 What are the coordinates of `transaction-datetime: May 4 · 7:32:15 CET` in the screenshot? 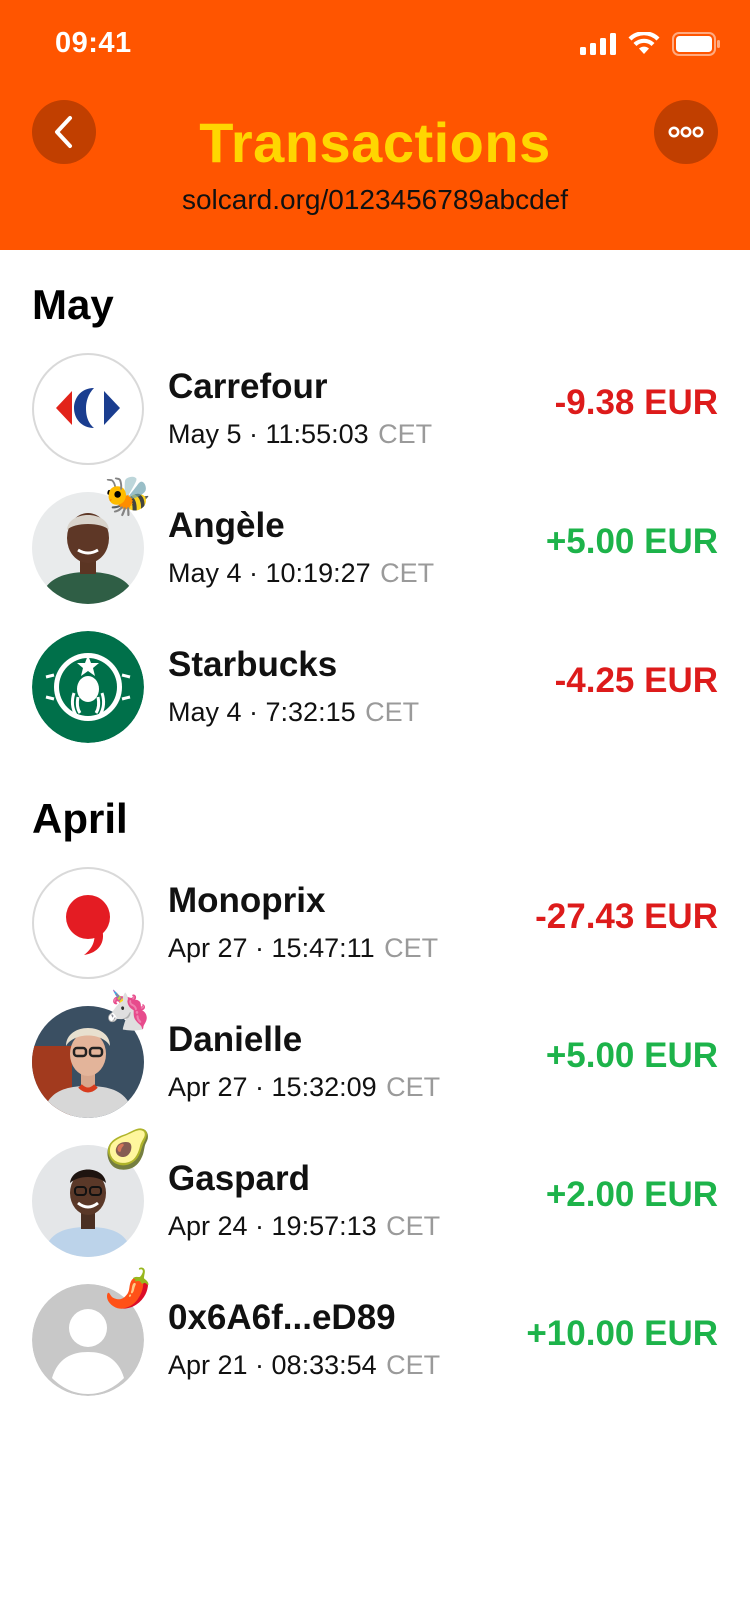 It's located at (293, 712).